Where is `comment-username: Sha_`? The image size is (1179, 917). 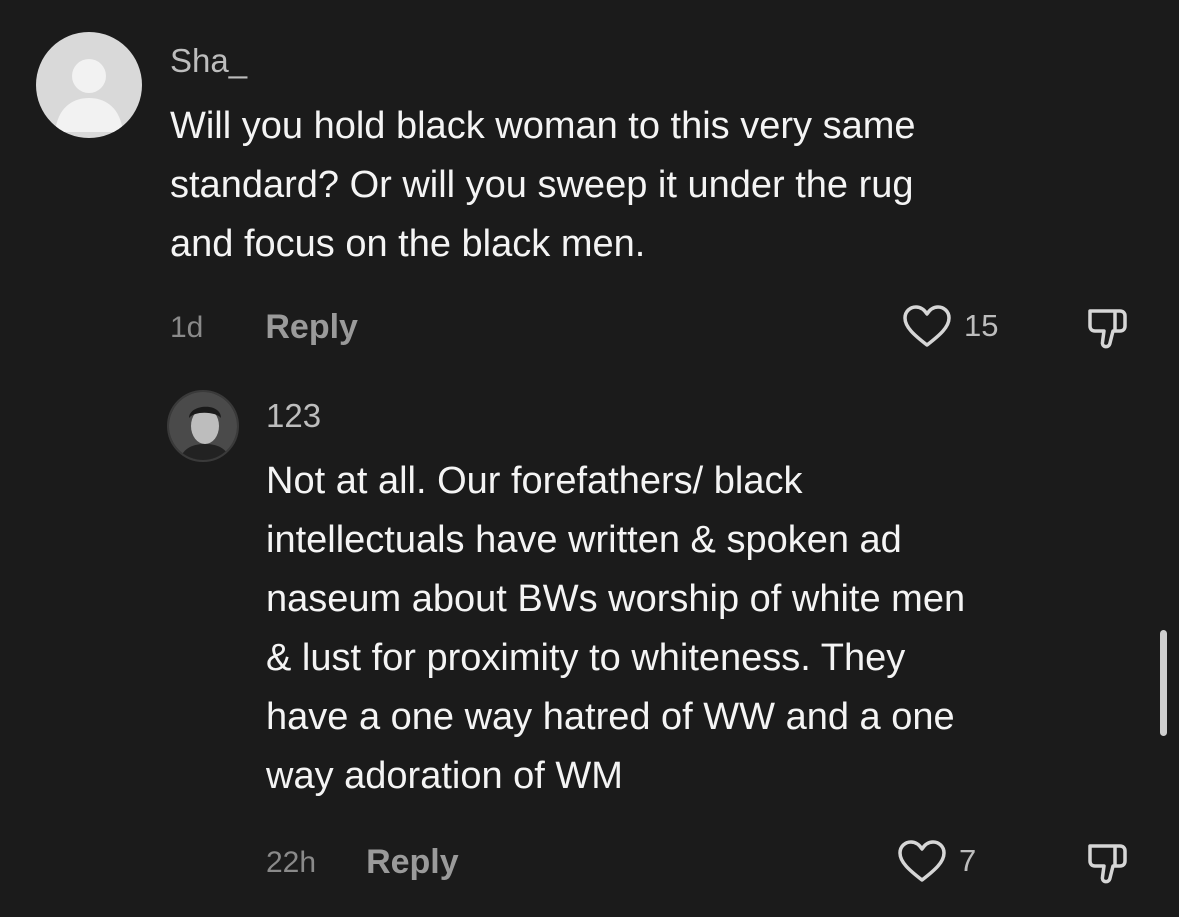
comment-username: Sha_ is located at coordinates (208, 60).